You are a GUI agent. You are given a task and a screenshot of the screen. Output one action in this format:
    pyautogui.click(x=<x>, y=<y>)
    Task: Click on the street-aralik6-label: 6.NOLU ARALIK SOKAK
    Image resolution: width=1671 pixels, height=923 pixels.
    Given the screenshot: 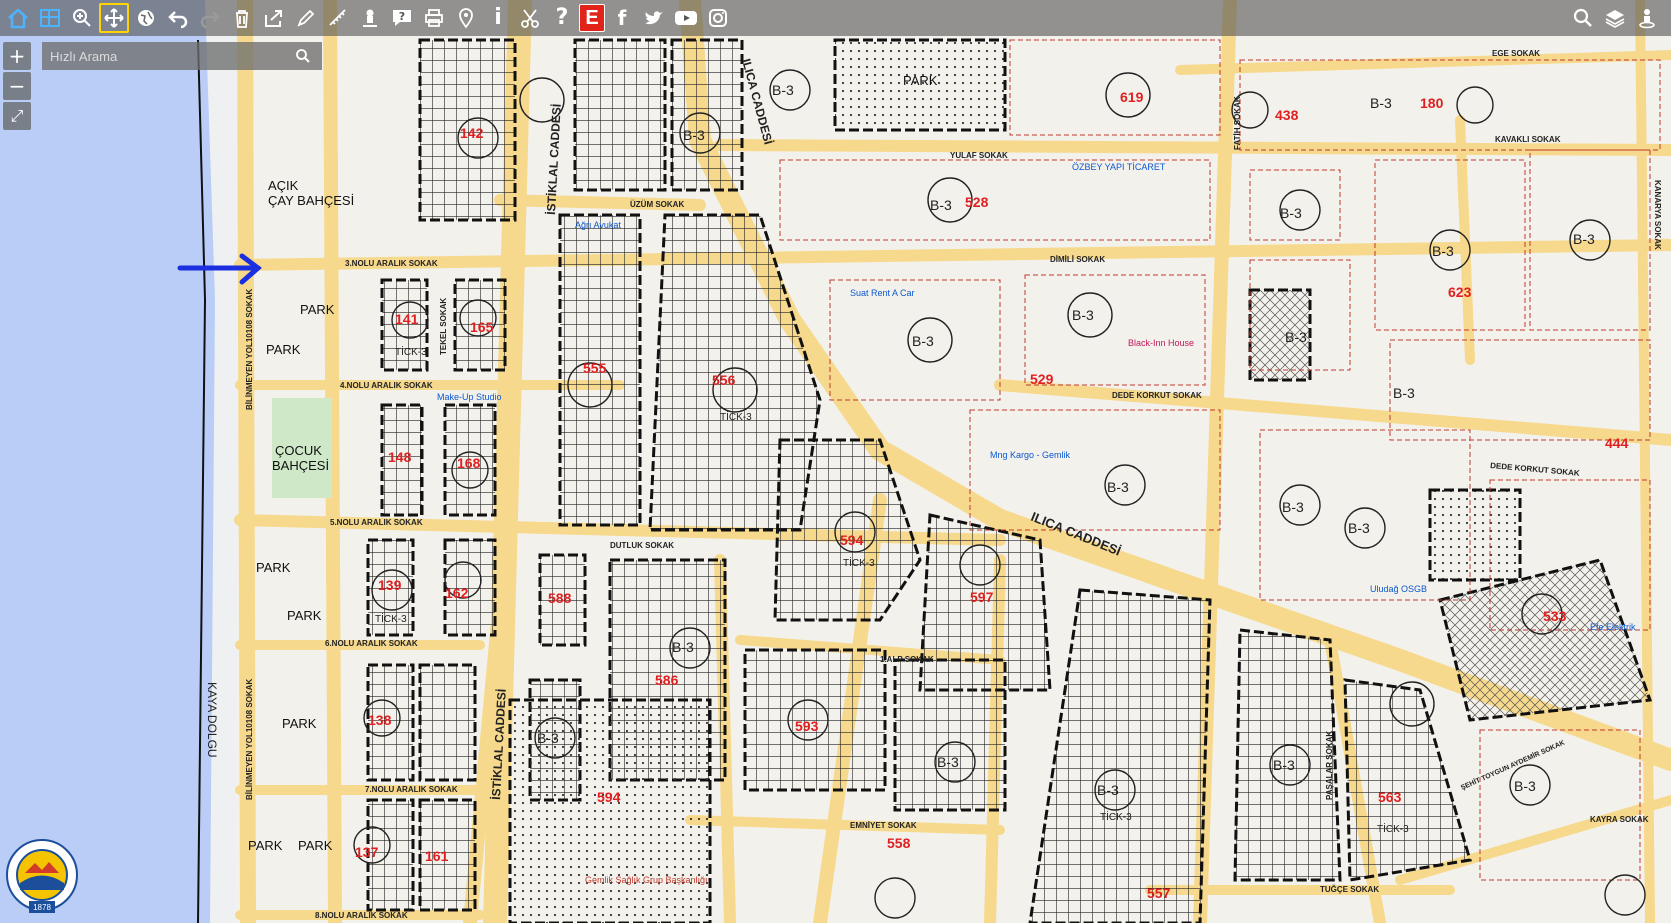 What is the action you would take?
    pyautogui.click(x=371, y=643)
    